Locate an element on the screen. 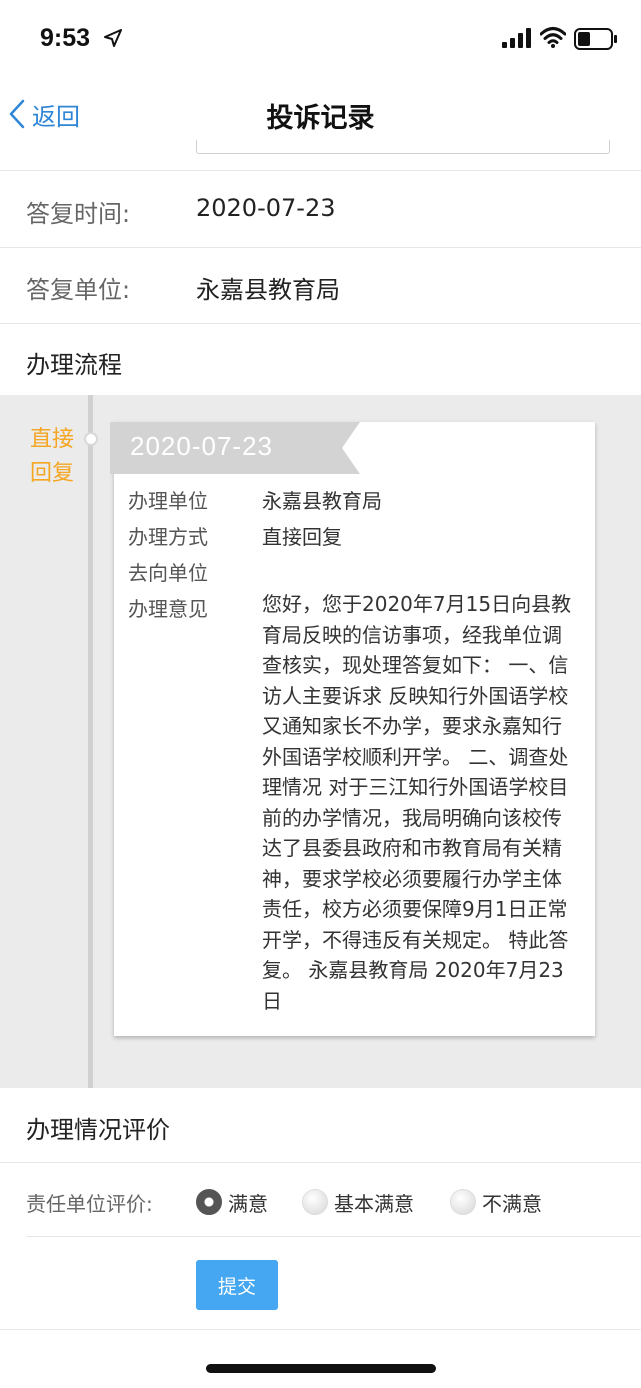  radio-basically-satisfied: 基本满意 is located at coordinates (358, 1202).